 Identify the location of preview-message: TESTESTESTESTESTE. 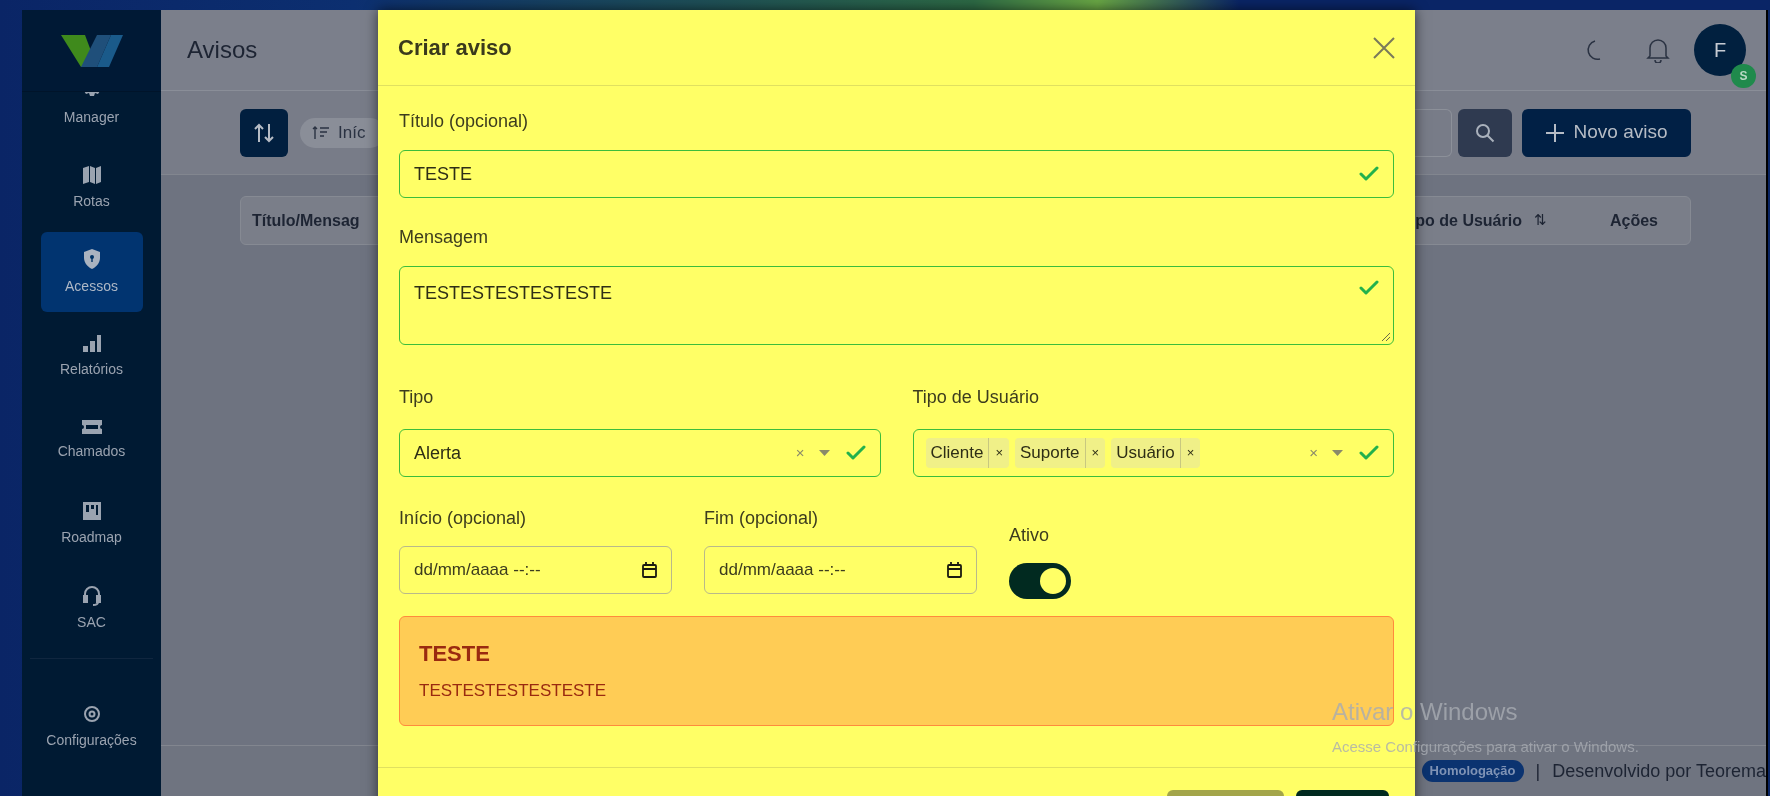
(513, 691).